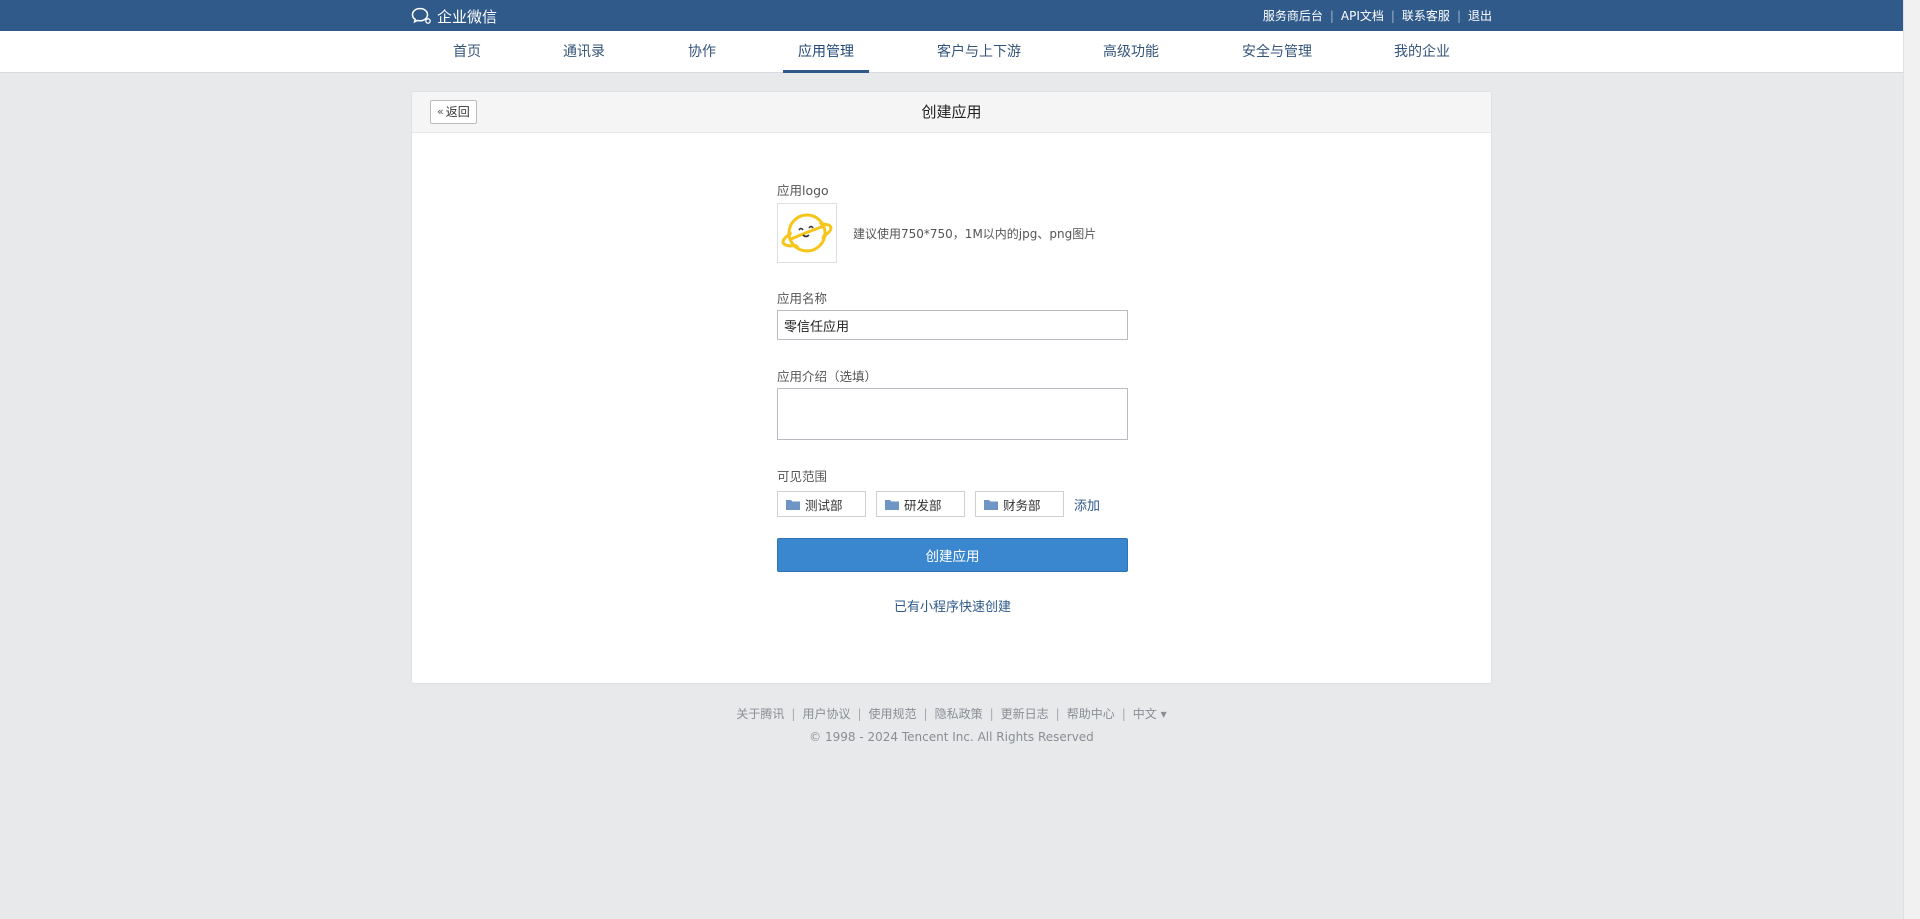  What do you see at coordinates (952, 555) in the screenshot?
I see `create-app-button: 创建应用` at bounding box center [952, 555].